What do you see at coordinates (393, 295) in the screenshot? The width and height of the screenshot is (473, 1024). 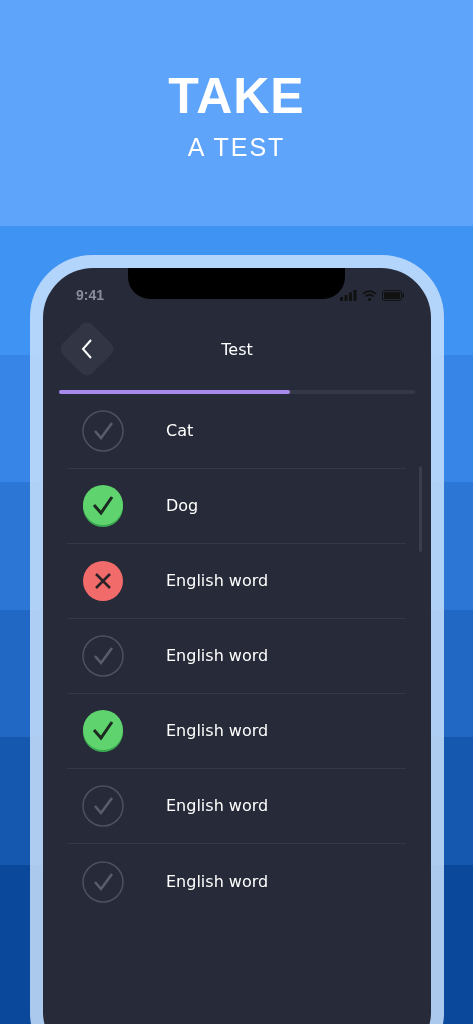 I see `battery-icon` at bounding box center [393, 295].